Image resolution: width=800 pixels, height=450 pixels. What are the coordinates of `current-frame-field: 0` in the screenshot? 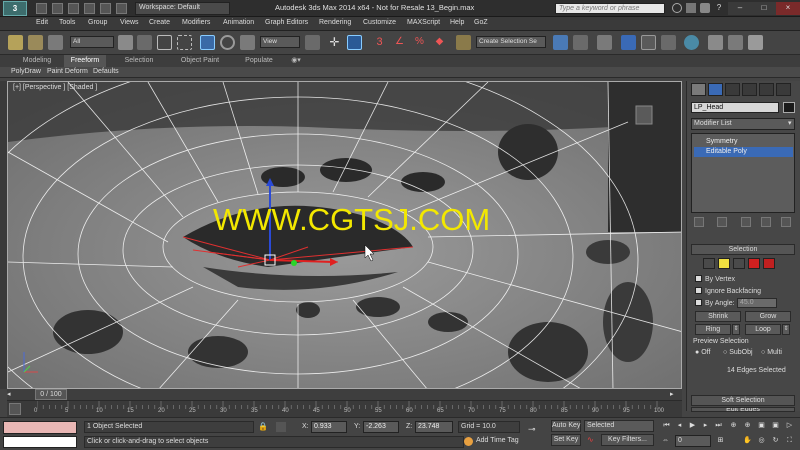 It's located at (693, 441).